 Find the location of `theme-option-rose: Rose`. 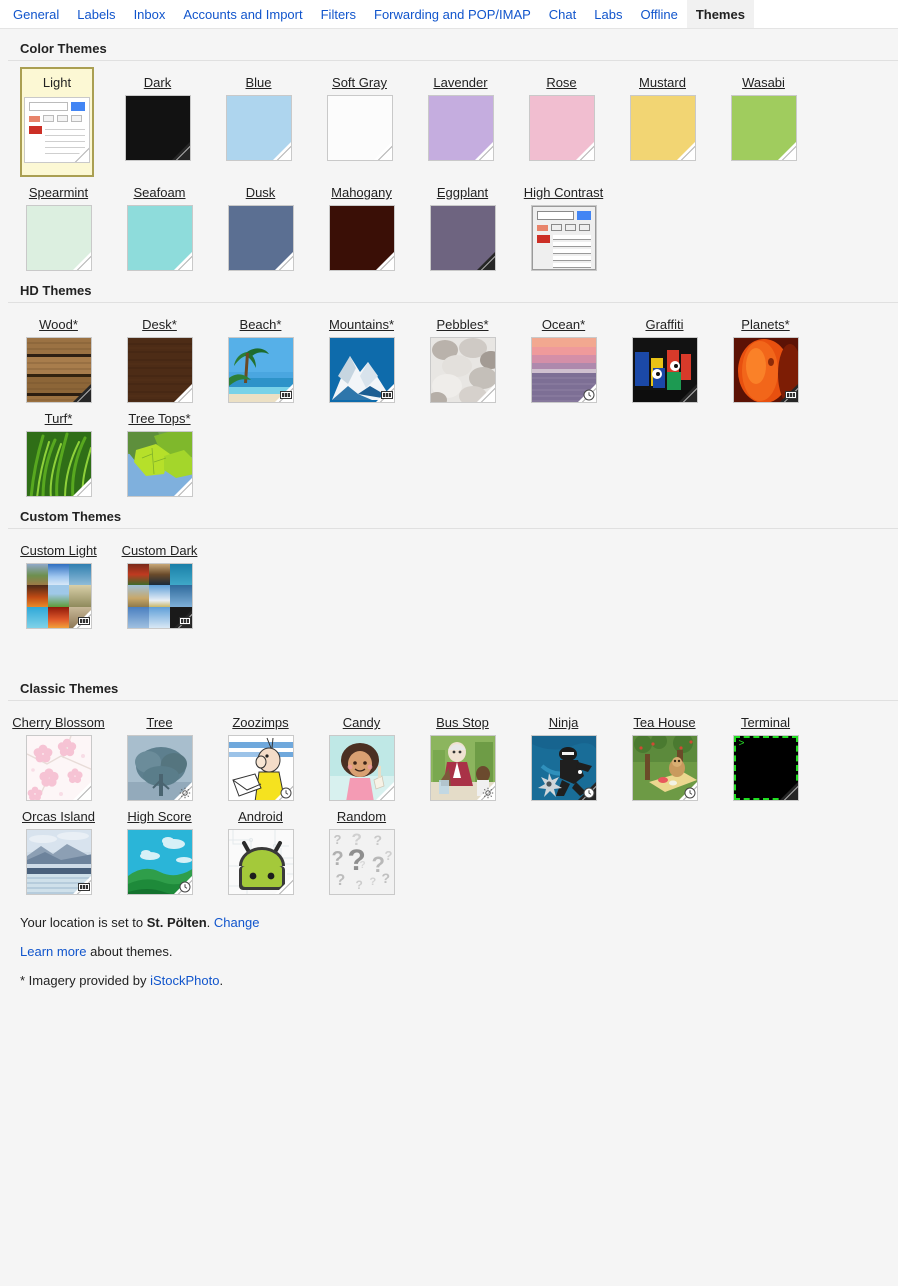

theme-option-rose: Rose is located at coordinates (561, 122).